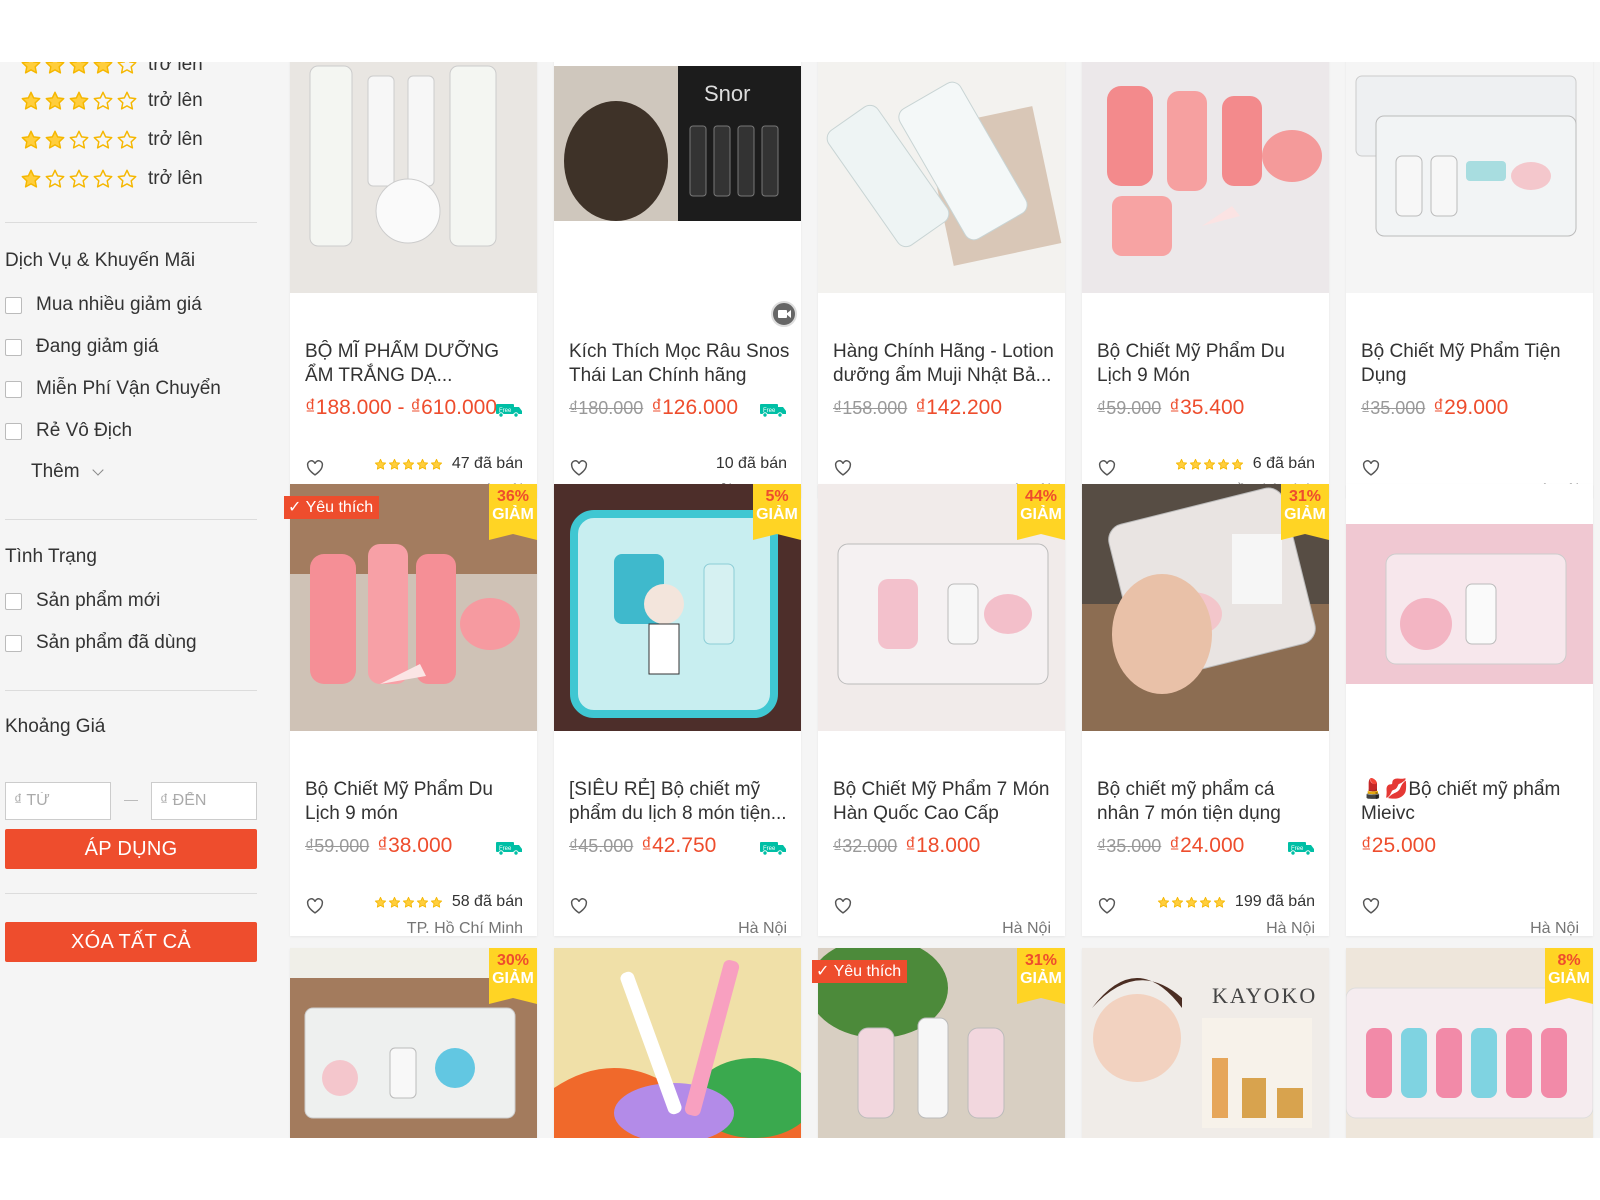  Describe the element at coordinates (938, 1043) in the screenshot. I see `product-card: 31% GIẢM ✓ Yêu thích` at that location.